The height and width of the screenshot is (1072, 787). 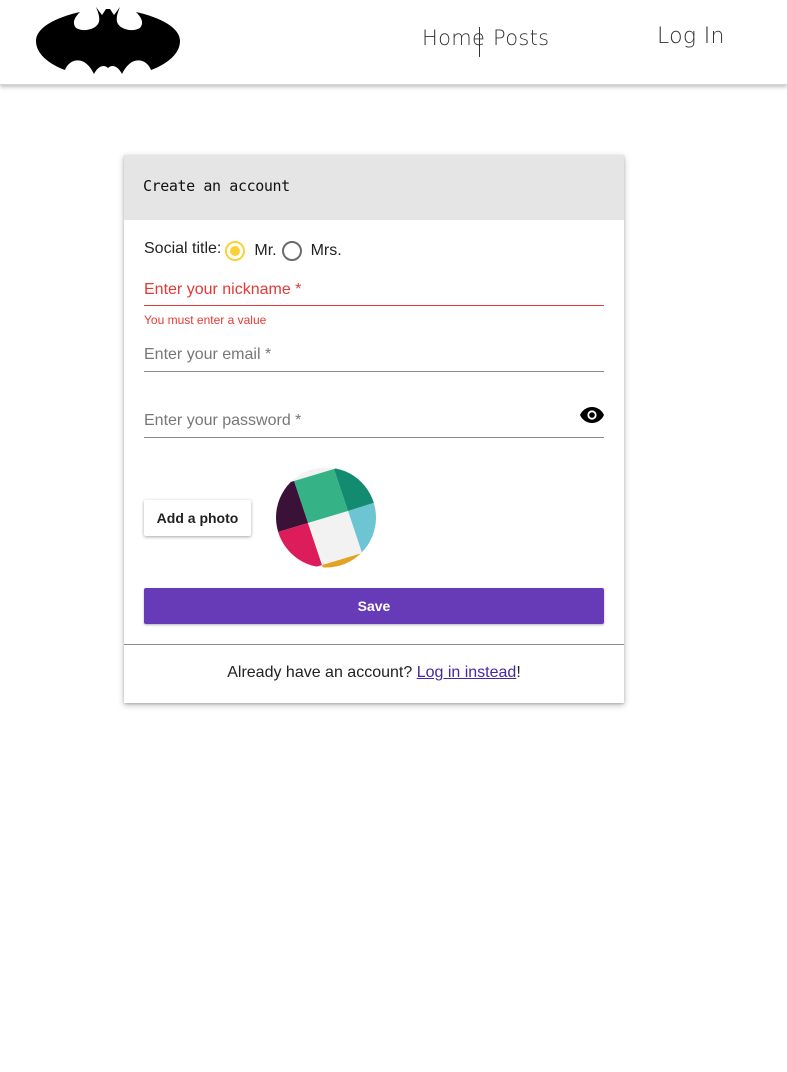 I want to click on card-divider, so click(x=374, y=644).